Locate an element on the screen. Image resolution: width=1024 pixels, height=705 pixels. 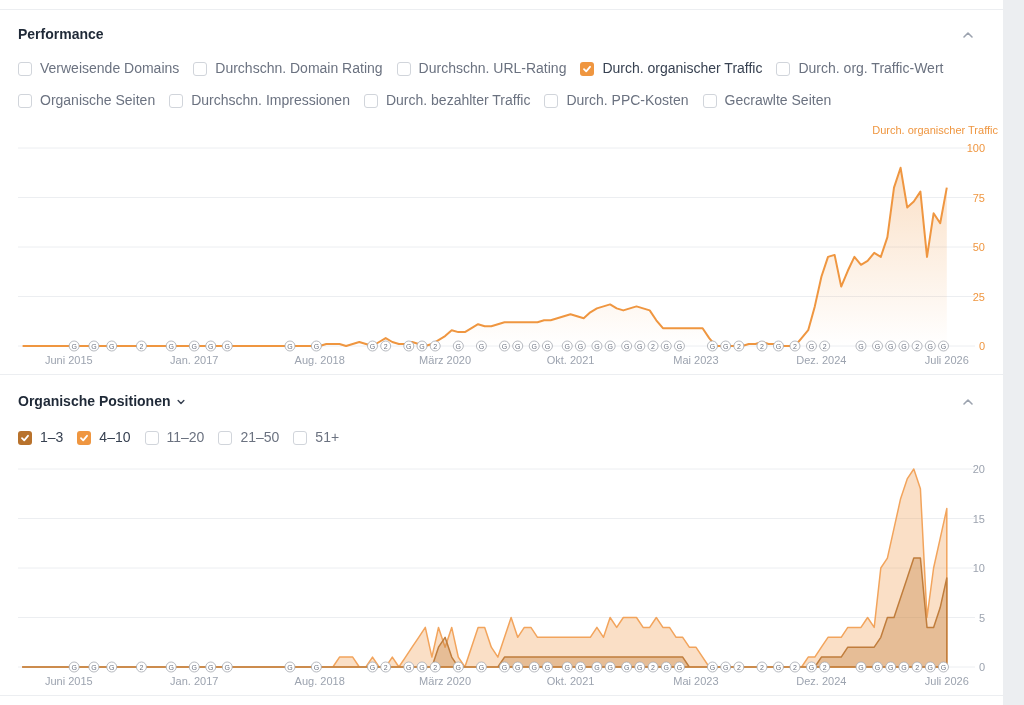
y-tick-label: 75 is located at coordinates (978, 197).